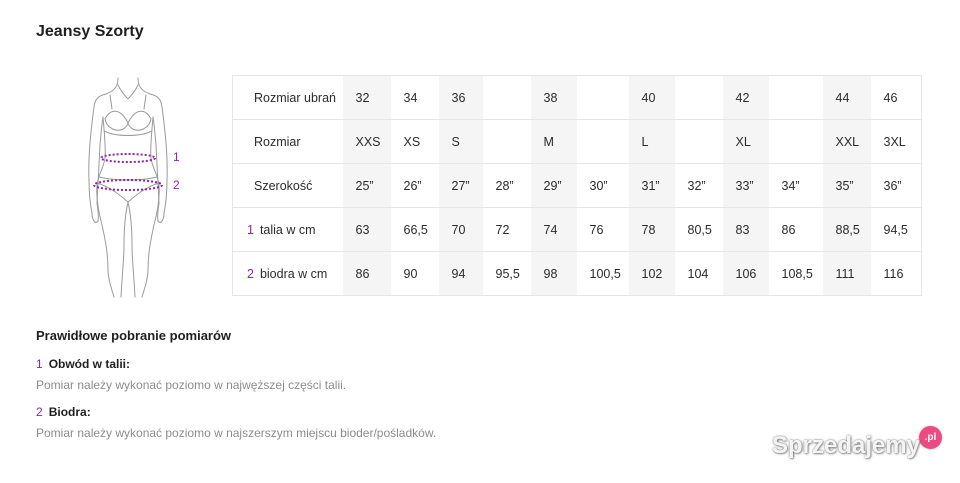 This screenshot has width=960, height=483. What do you see at coordinates (698, 229) in the screenshot?
I see `size-cell: 80,5` at bounding box center [698, 229].